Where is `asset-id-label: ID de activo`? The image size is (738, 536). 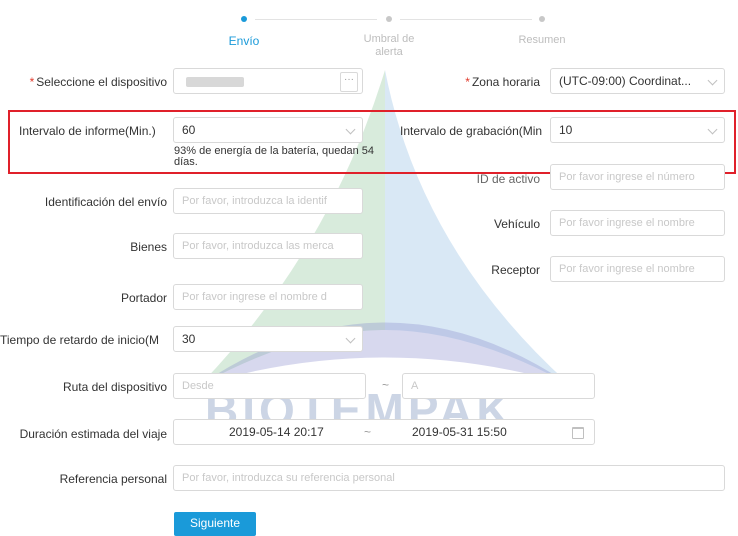 asset-id-label: ID de activo is located at coordinates (508, 179).